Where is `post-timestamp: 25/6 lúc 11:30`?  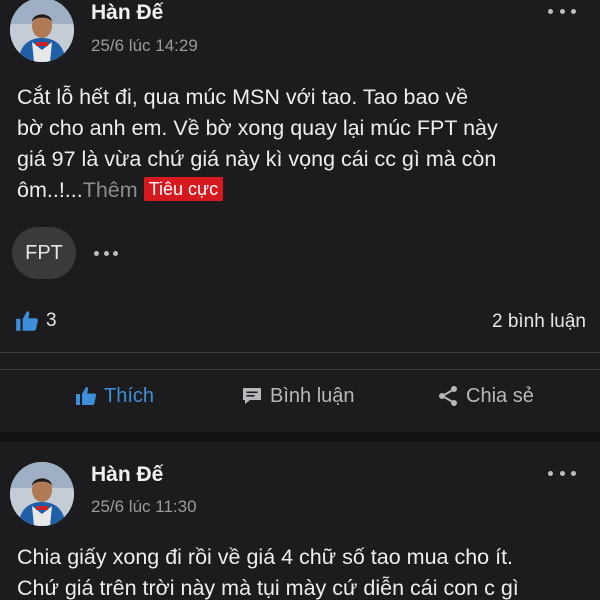 post-timestamp: 25/6 lúc 11:30 is located at coordinates (144, 506).